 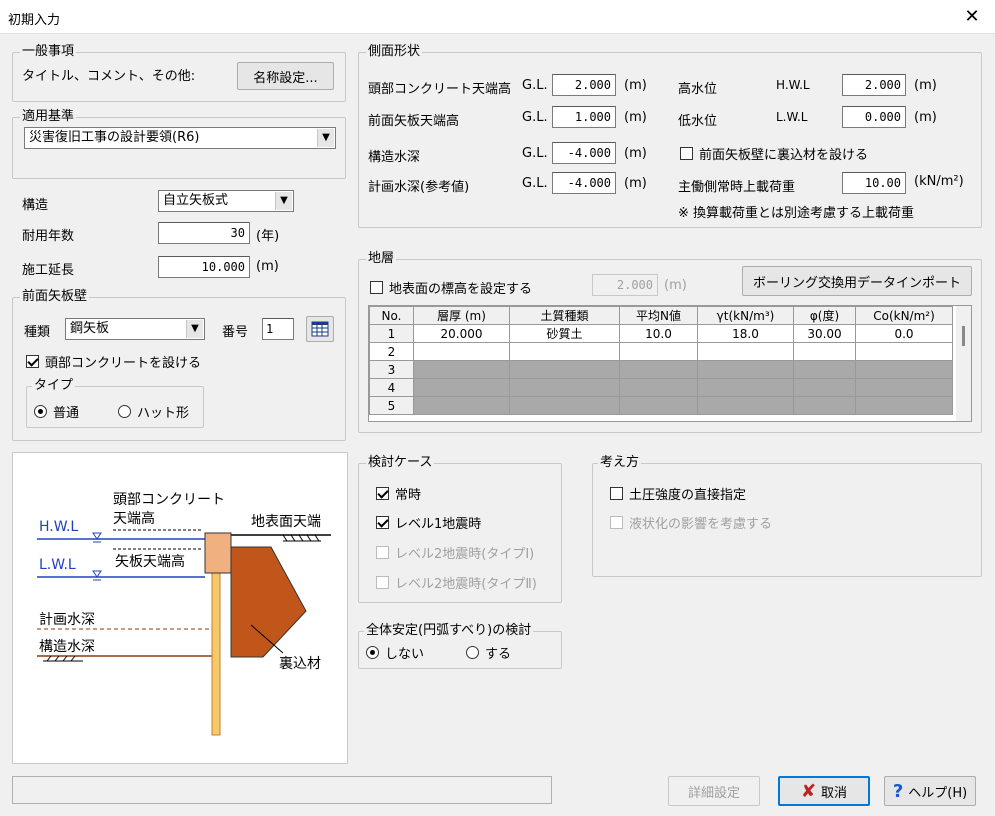 What do you see at coordinates (701, 524) in the screenshot?
I see `liquefaction-label: 液状化の影響を考慮する` at bounding box center [701, 524].